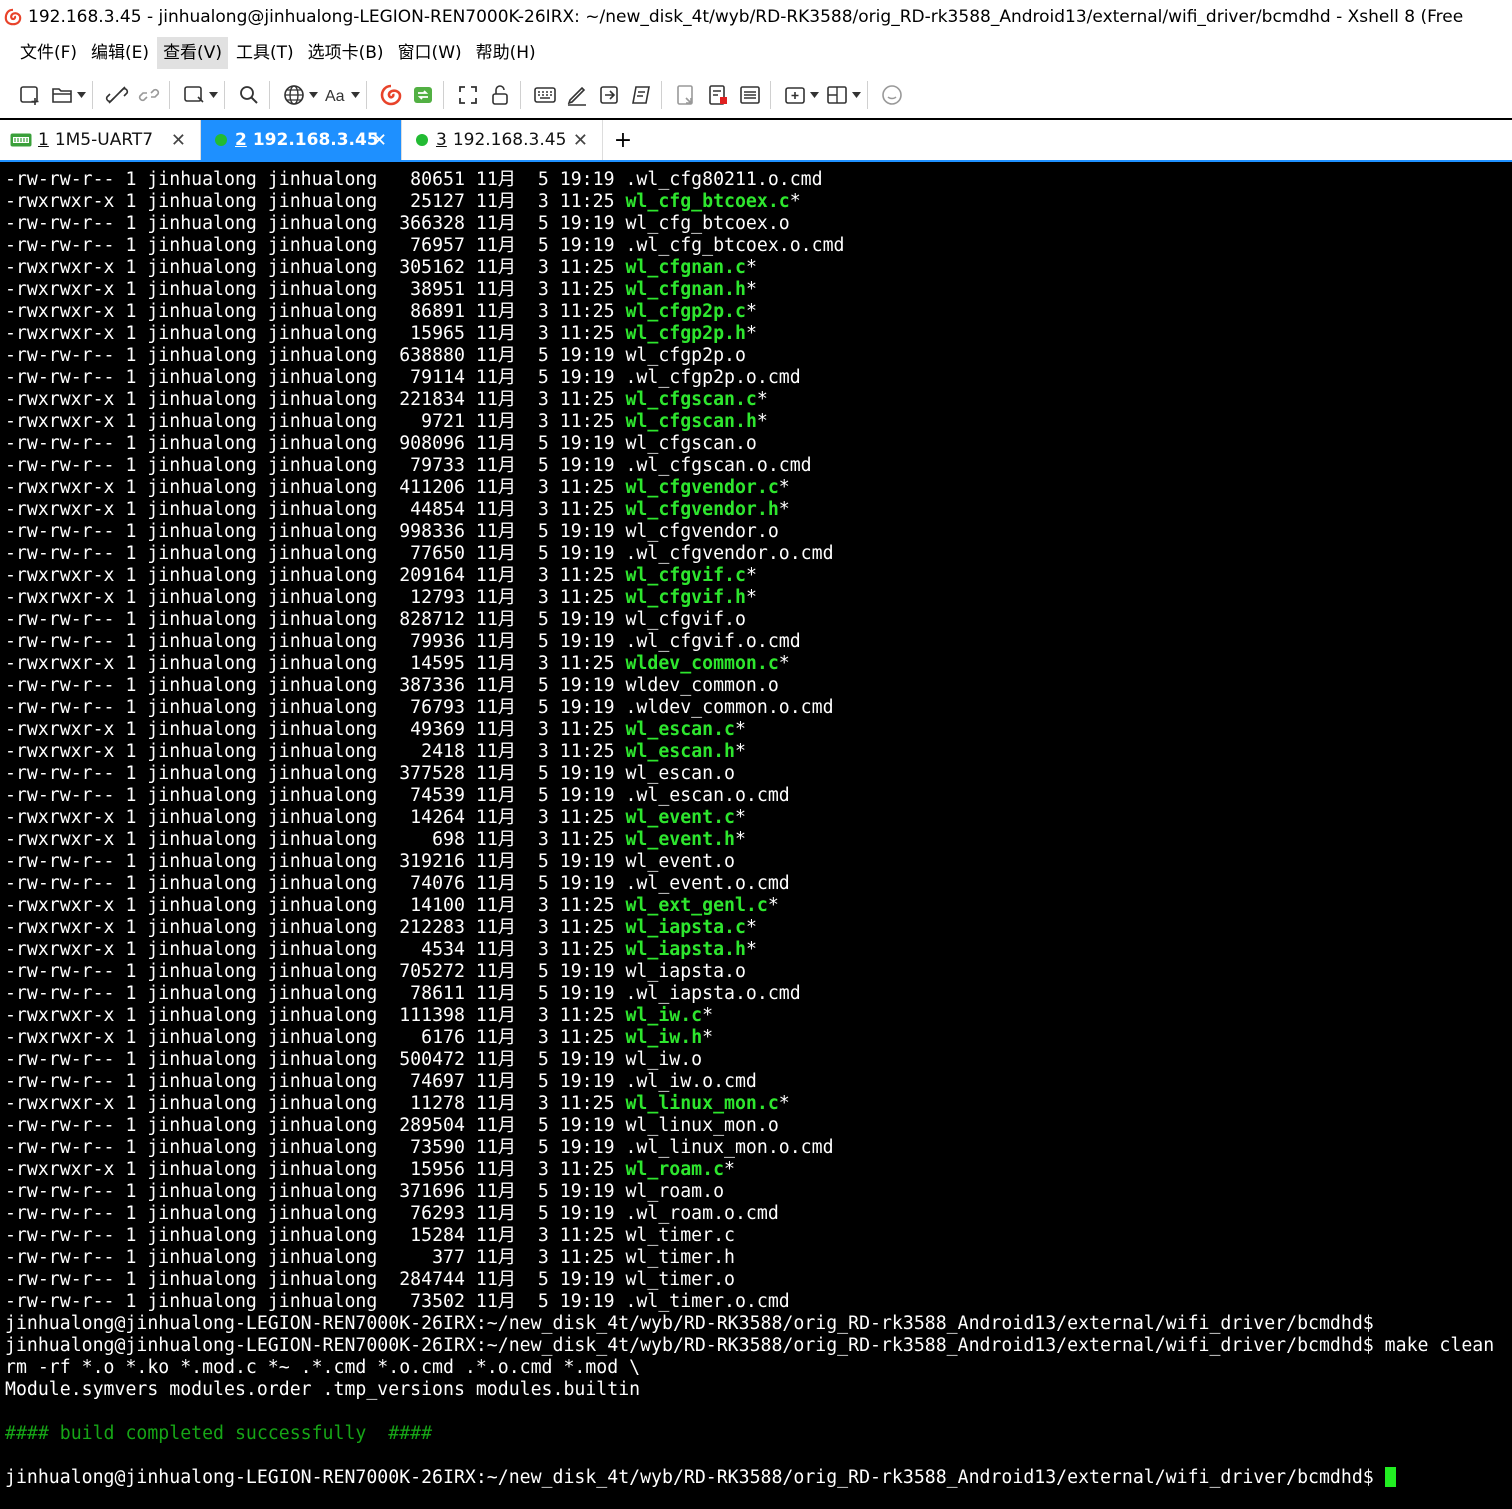 The width and height of the screenshot is (1512, 1509). I want to click on compose-icon, so click(577, 95).